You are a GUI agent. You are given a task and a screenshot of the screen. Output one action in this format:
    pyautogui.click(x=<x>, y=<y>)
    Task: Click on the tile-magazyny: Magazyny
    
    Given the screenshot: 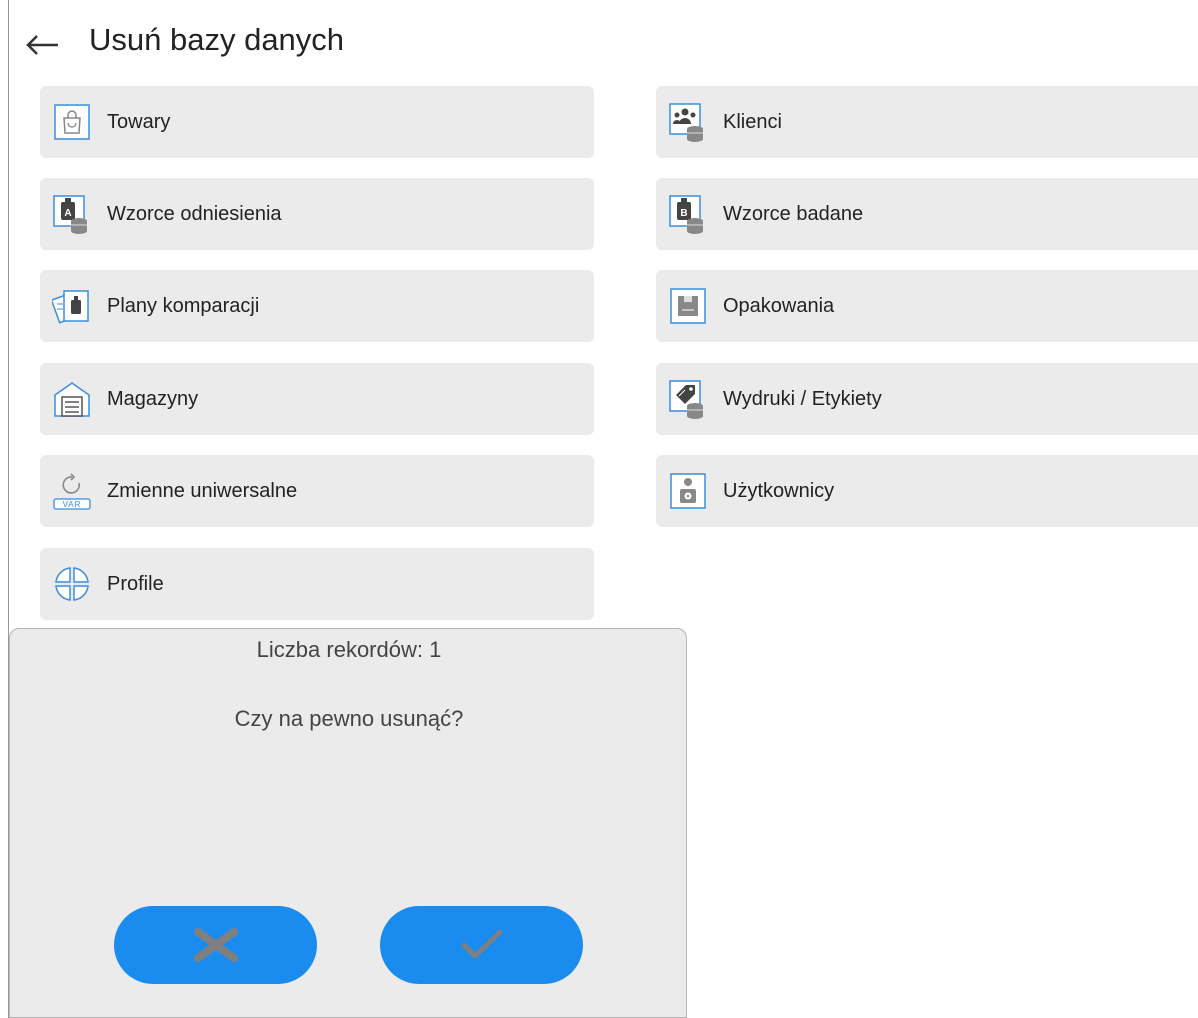 What is the action you would take?
    pyautogui.click(x=317, y=399)
    